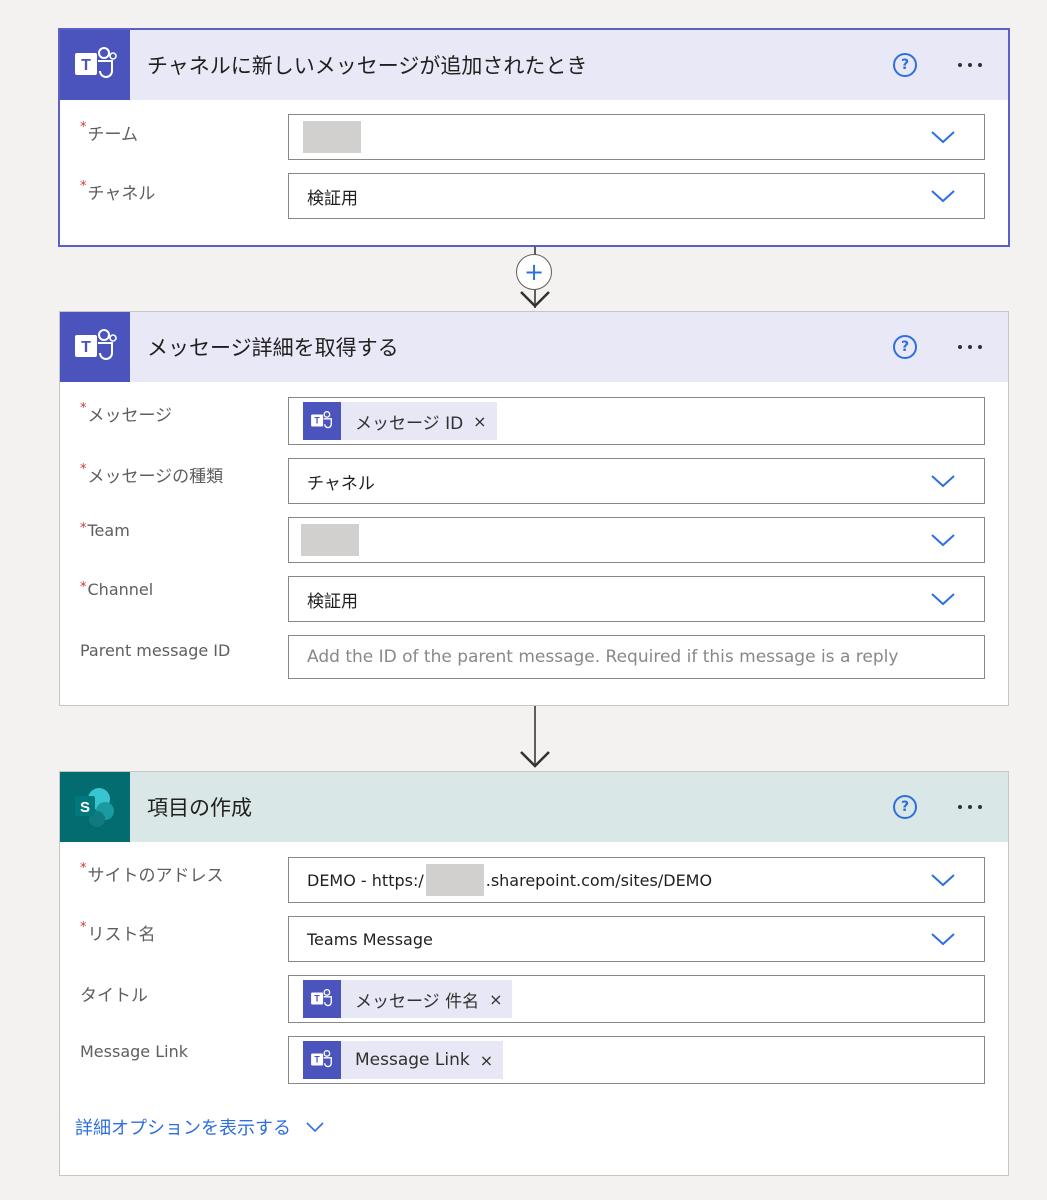 This screenshot has height=1200, width=1047. I want to click on field-row-message-type: *メッセージの種類 チャネル, so click(534, 487).